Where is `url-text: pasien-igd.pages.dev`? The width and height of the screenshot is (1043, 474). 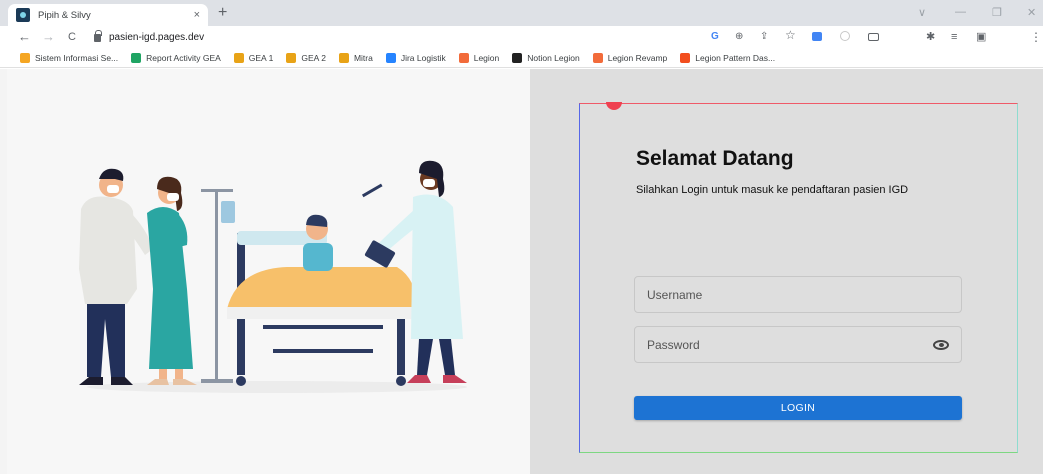
url-text: pasien-igd.pages.dev is located at coordinates (156, 37).